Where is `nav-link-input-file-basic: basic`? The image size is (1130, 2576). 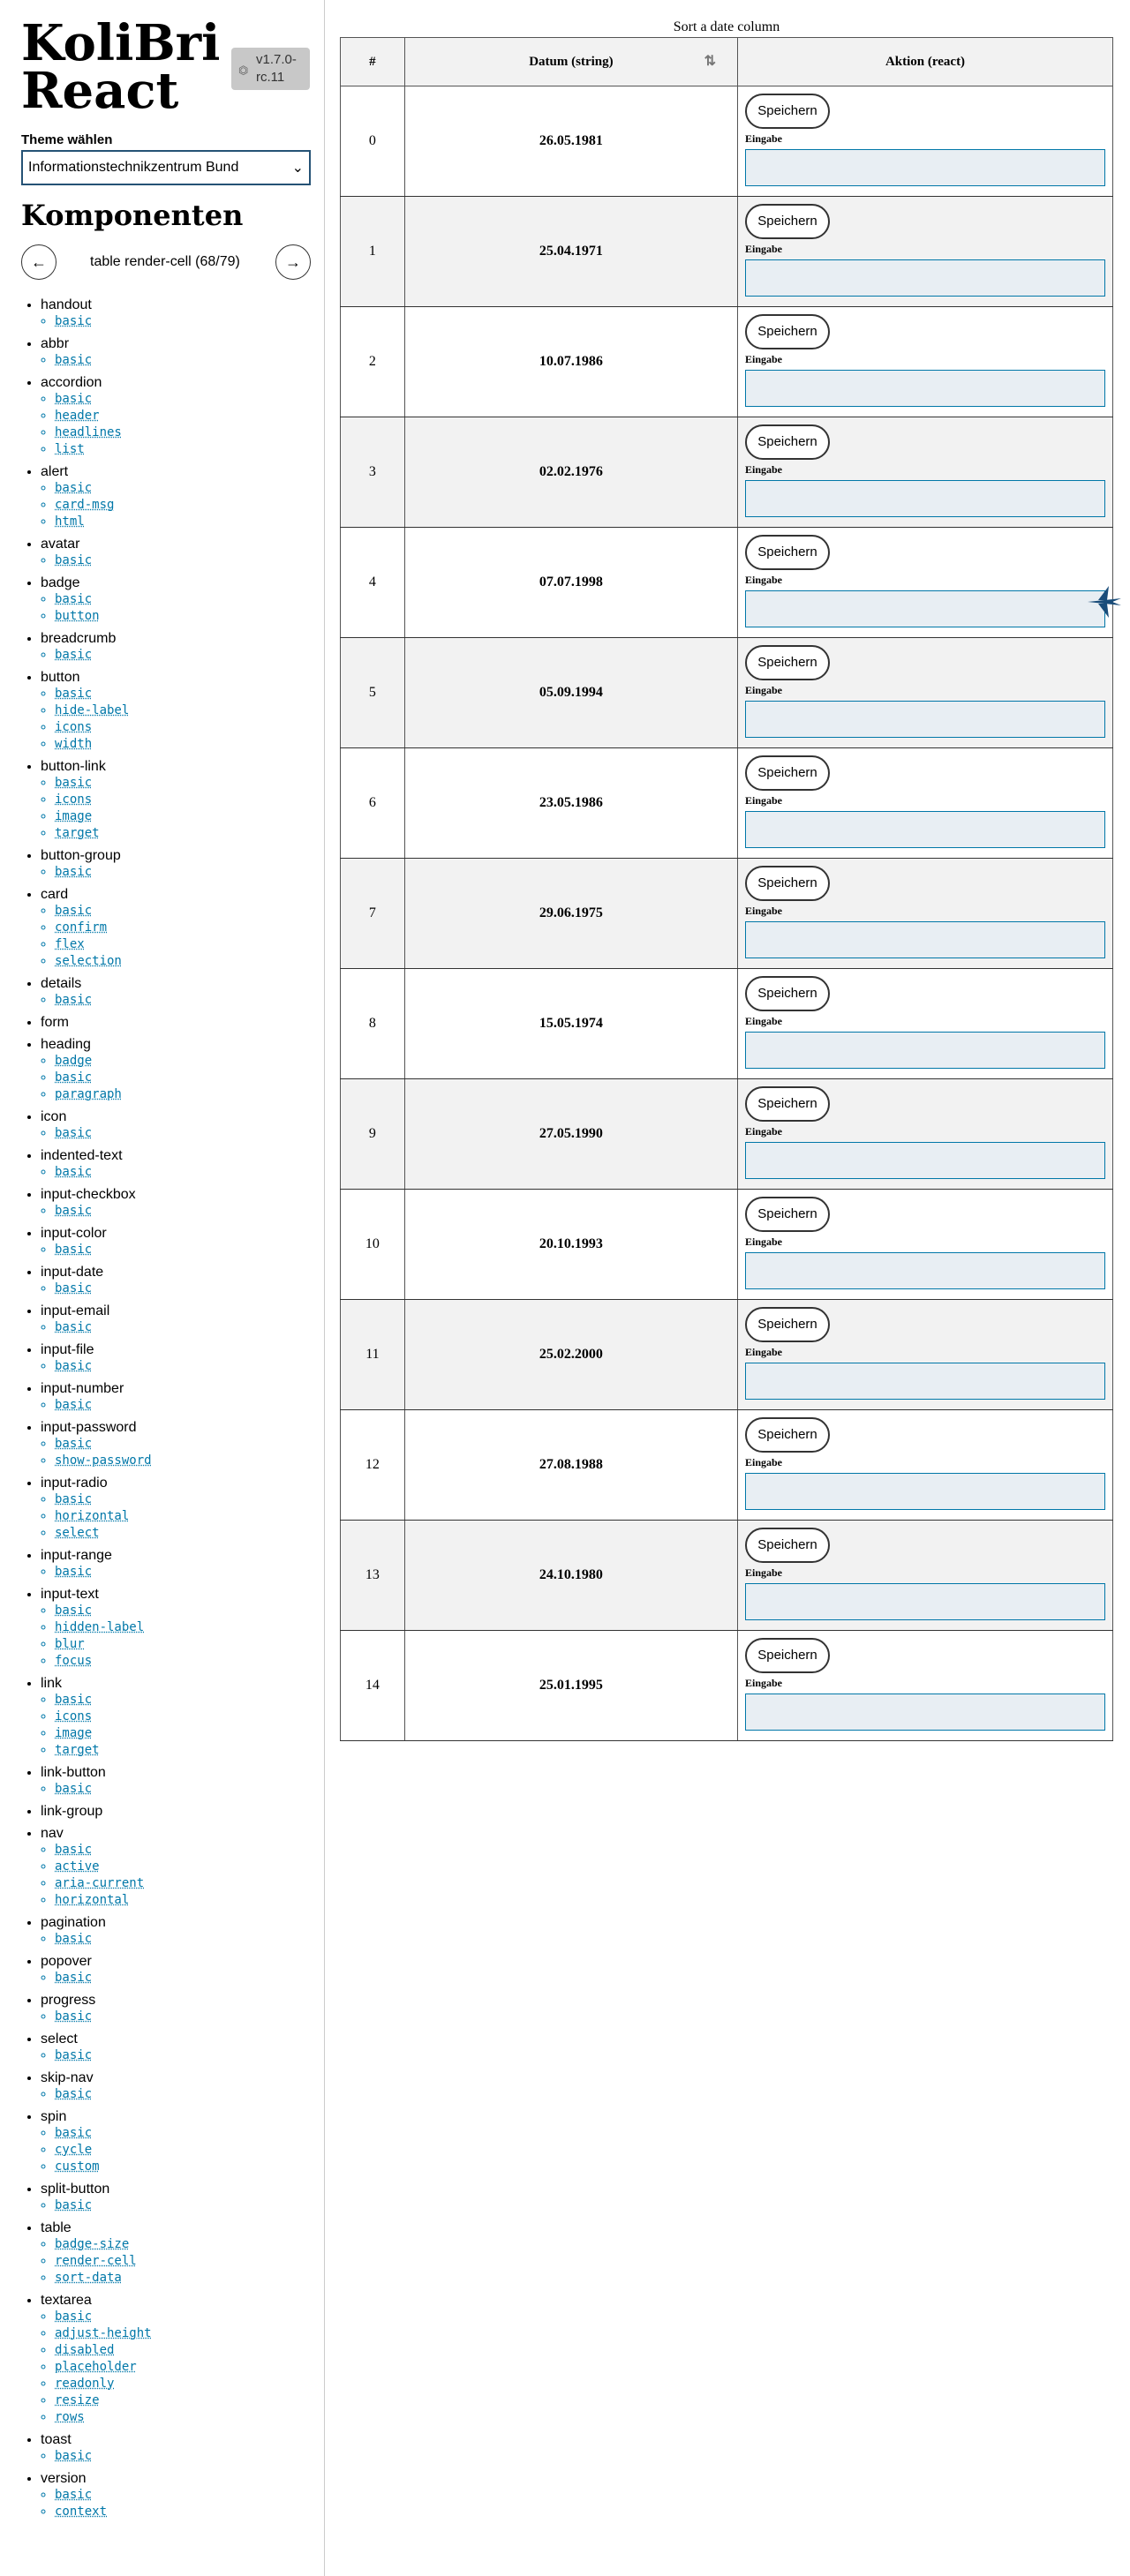
nav-link-input-file-basic: basic is located at coordinates (103, 1366).